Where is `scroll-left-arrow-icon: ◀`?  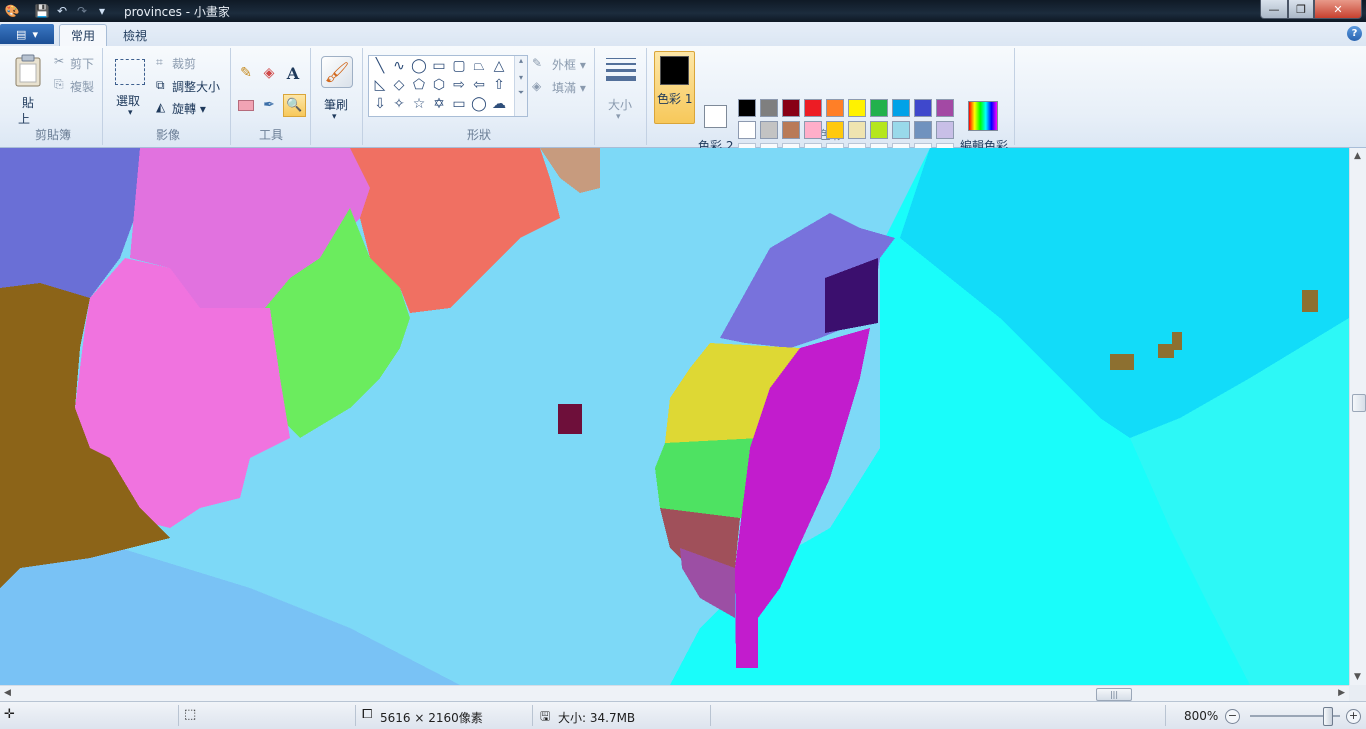
scroll-left-arrow-icon: ◀ is located at coordinates (7, 693).